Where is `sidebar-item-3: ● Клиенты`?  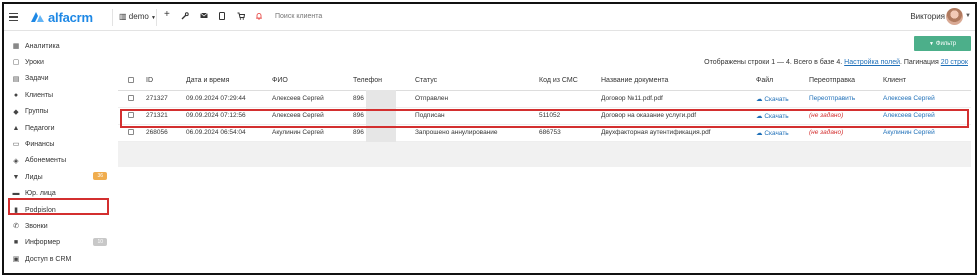 sidebar-item-3: ● Клиенты is located at coordinates (59, 95).